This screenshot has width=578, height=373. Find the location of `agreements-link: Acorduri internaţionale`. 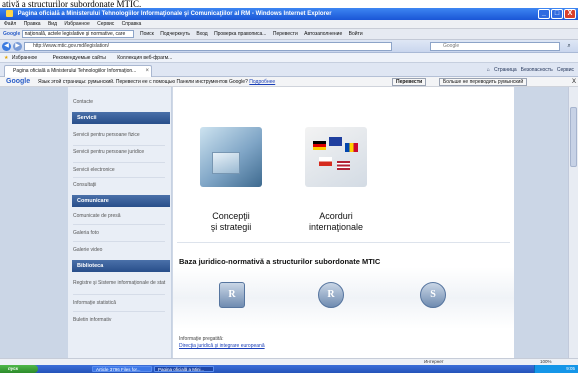

agreements-link: Acorduri internaţionale is located at coordinates (336, 222).